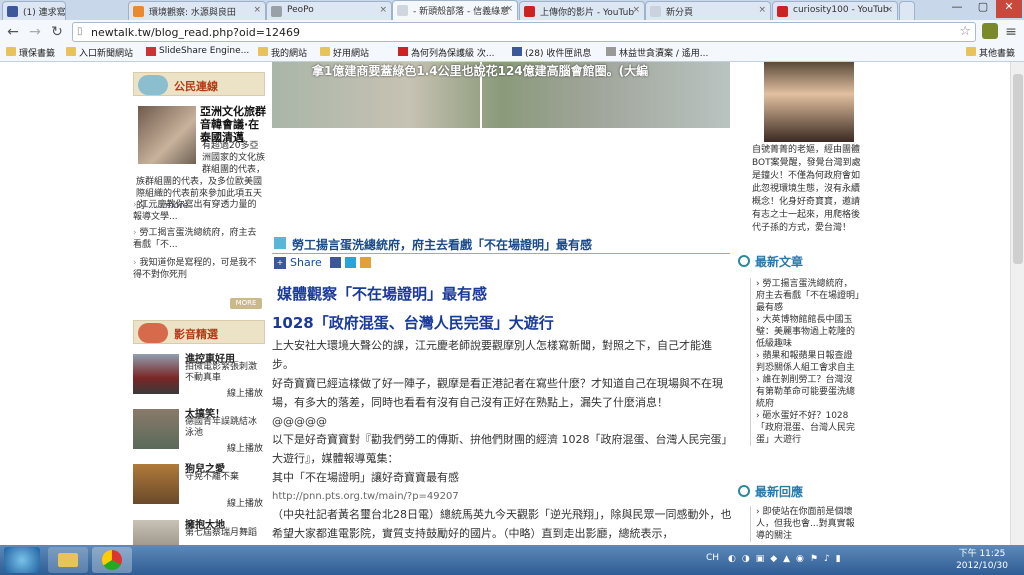 The width and height of the screenshot is (1024, 575). I want to click on more-button: MORE, so click(246, 303).